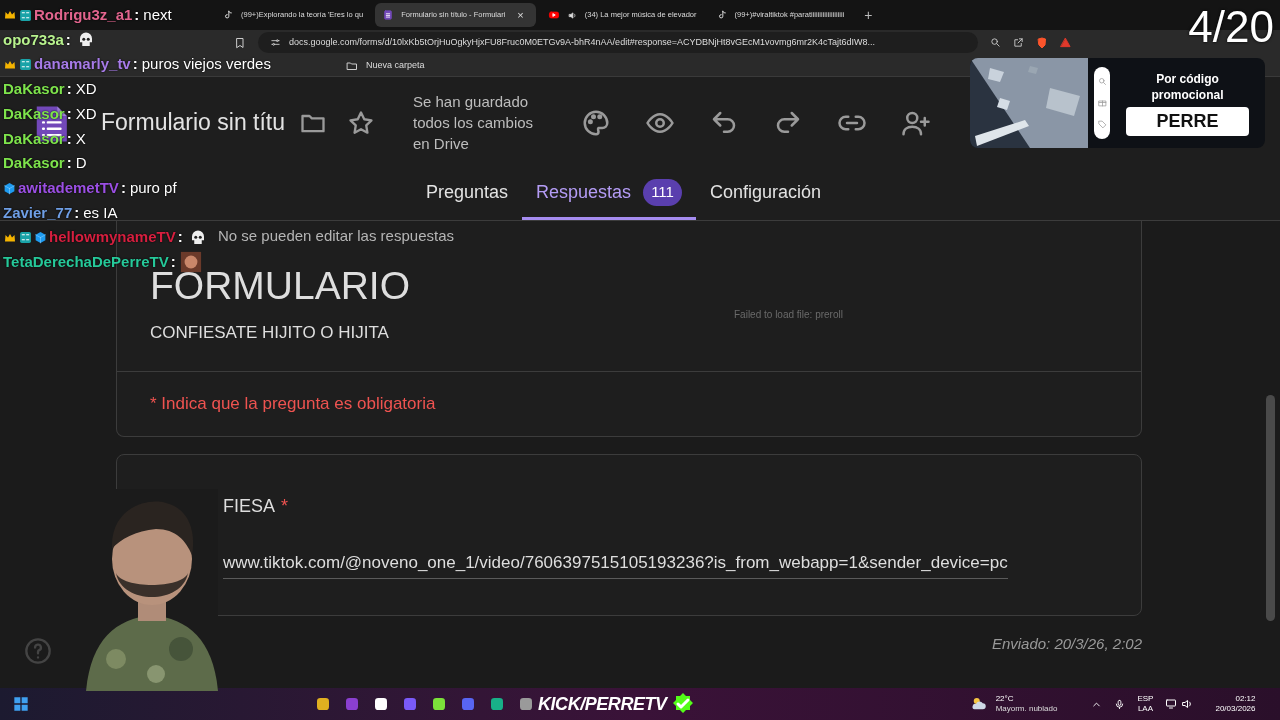  I want to click on bookmark-icon, so click(240, 42).